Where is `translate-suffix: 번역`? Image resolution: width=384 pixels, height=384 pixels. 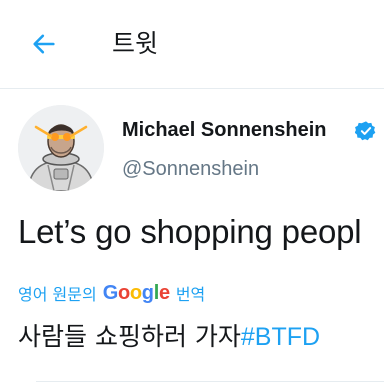 translate-suffix: 번역 is located at coordinates (190, 294).